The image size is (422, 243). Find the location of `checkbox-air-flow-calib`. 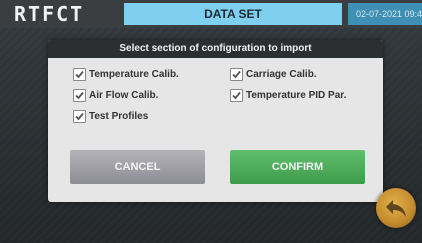

checkbox-air-flow-calib is located at coordinates (79, 95).